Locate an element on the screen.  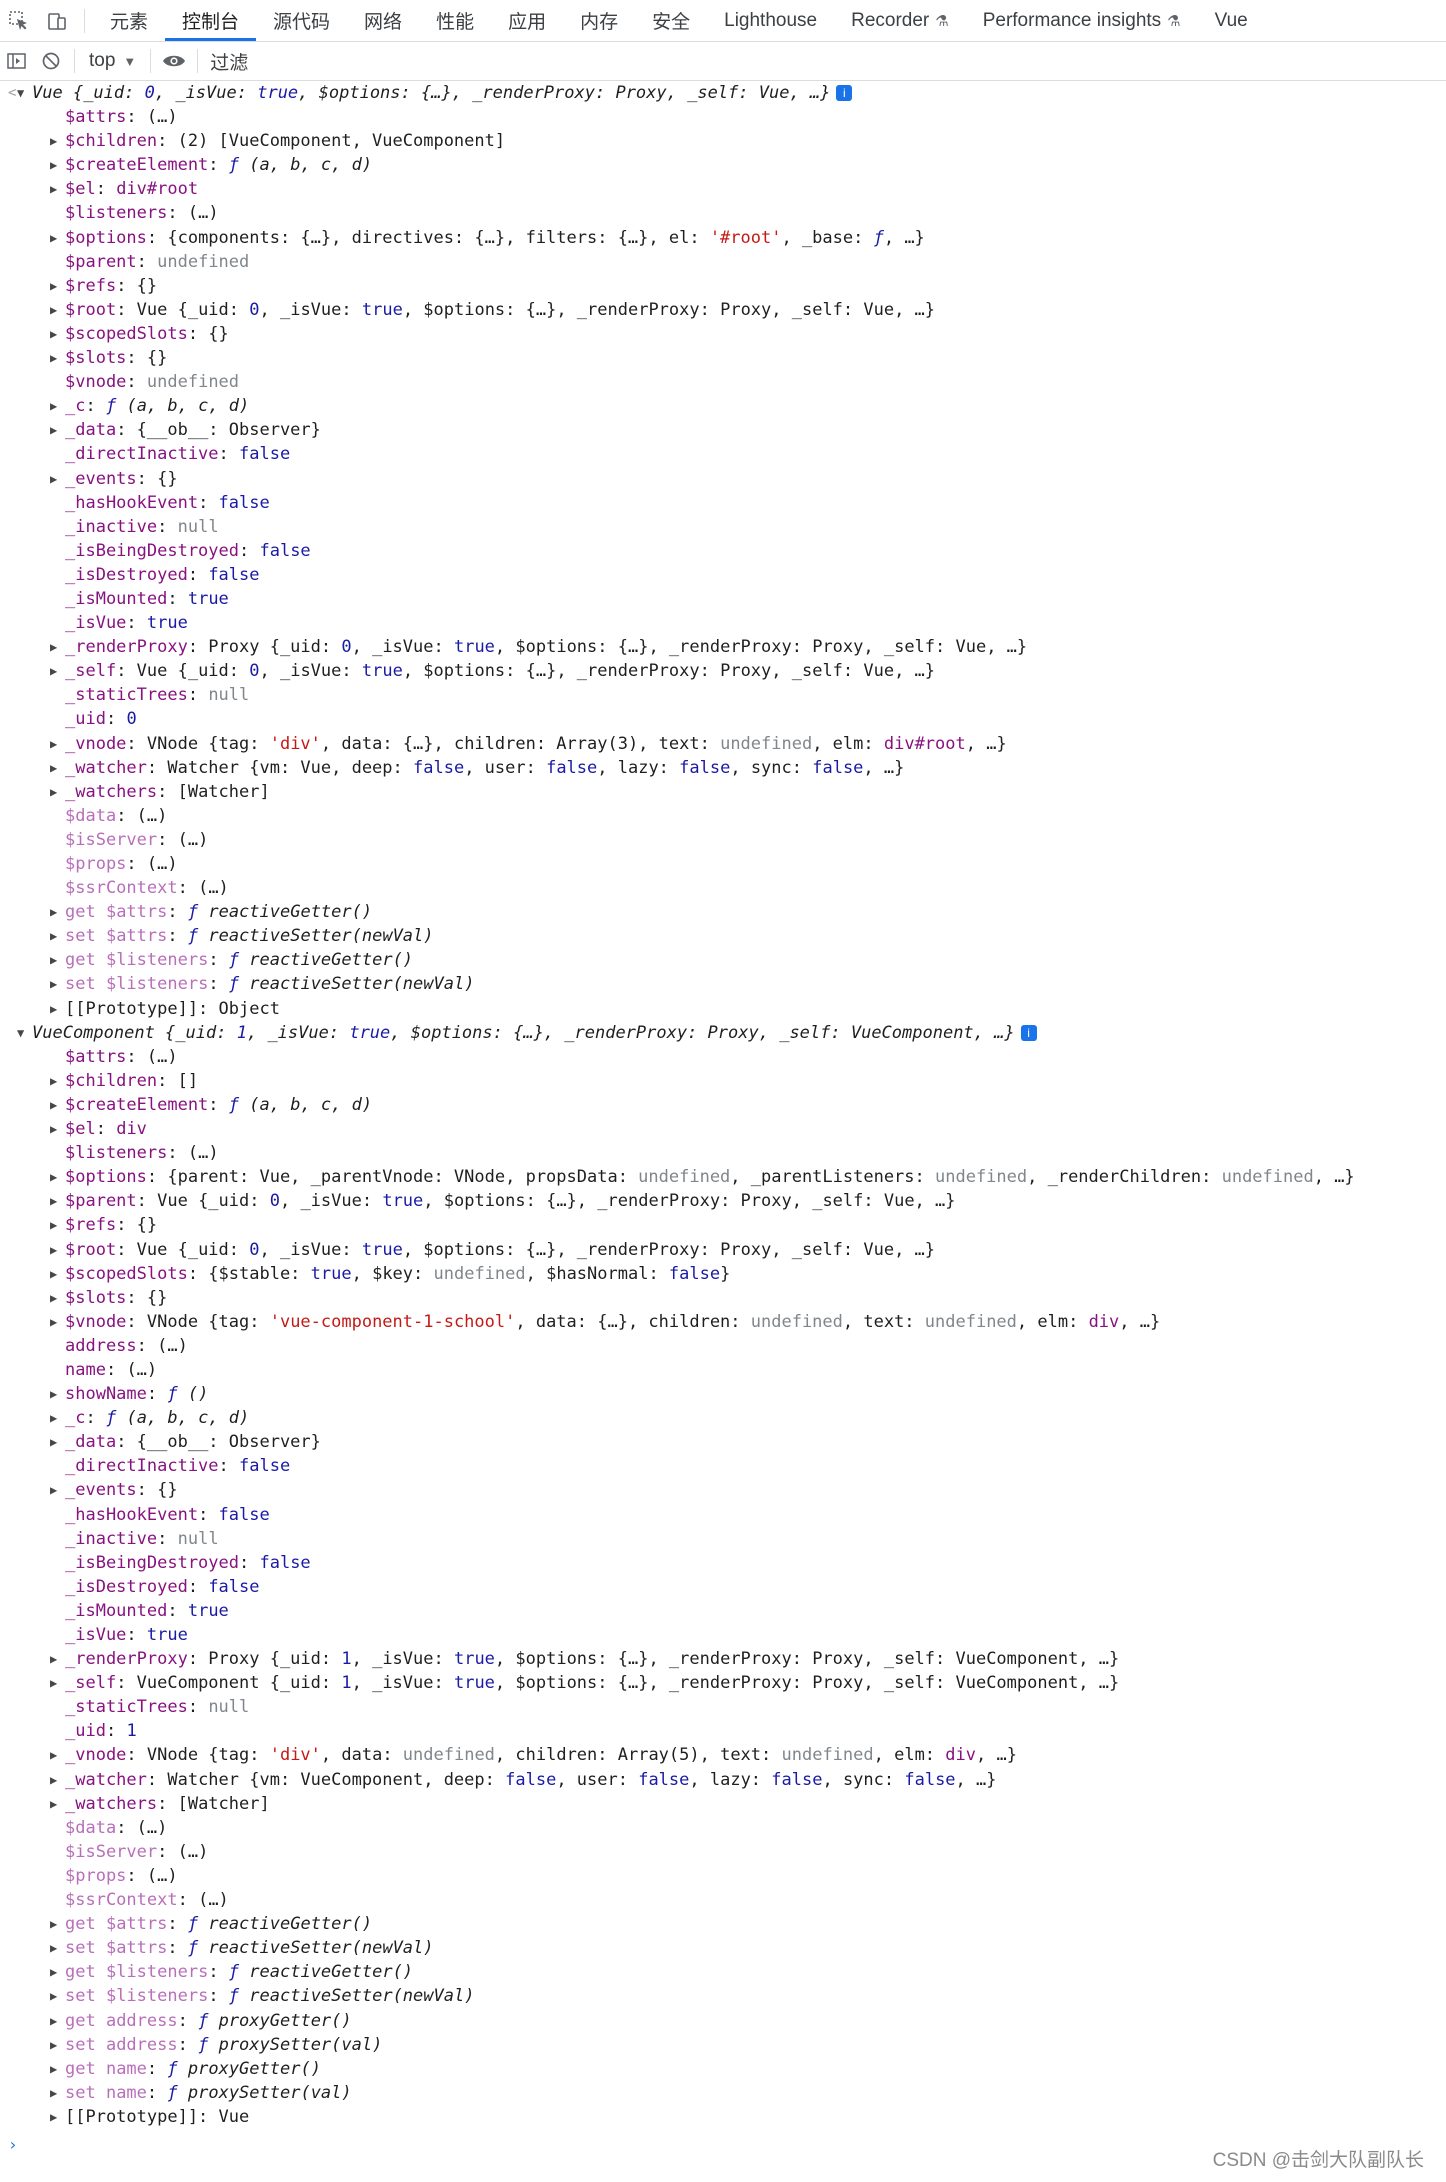
filter-input: 过滤 is located at coordinates (825, 61).